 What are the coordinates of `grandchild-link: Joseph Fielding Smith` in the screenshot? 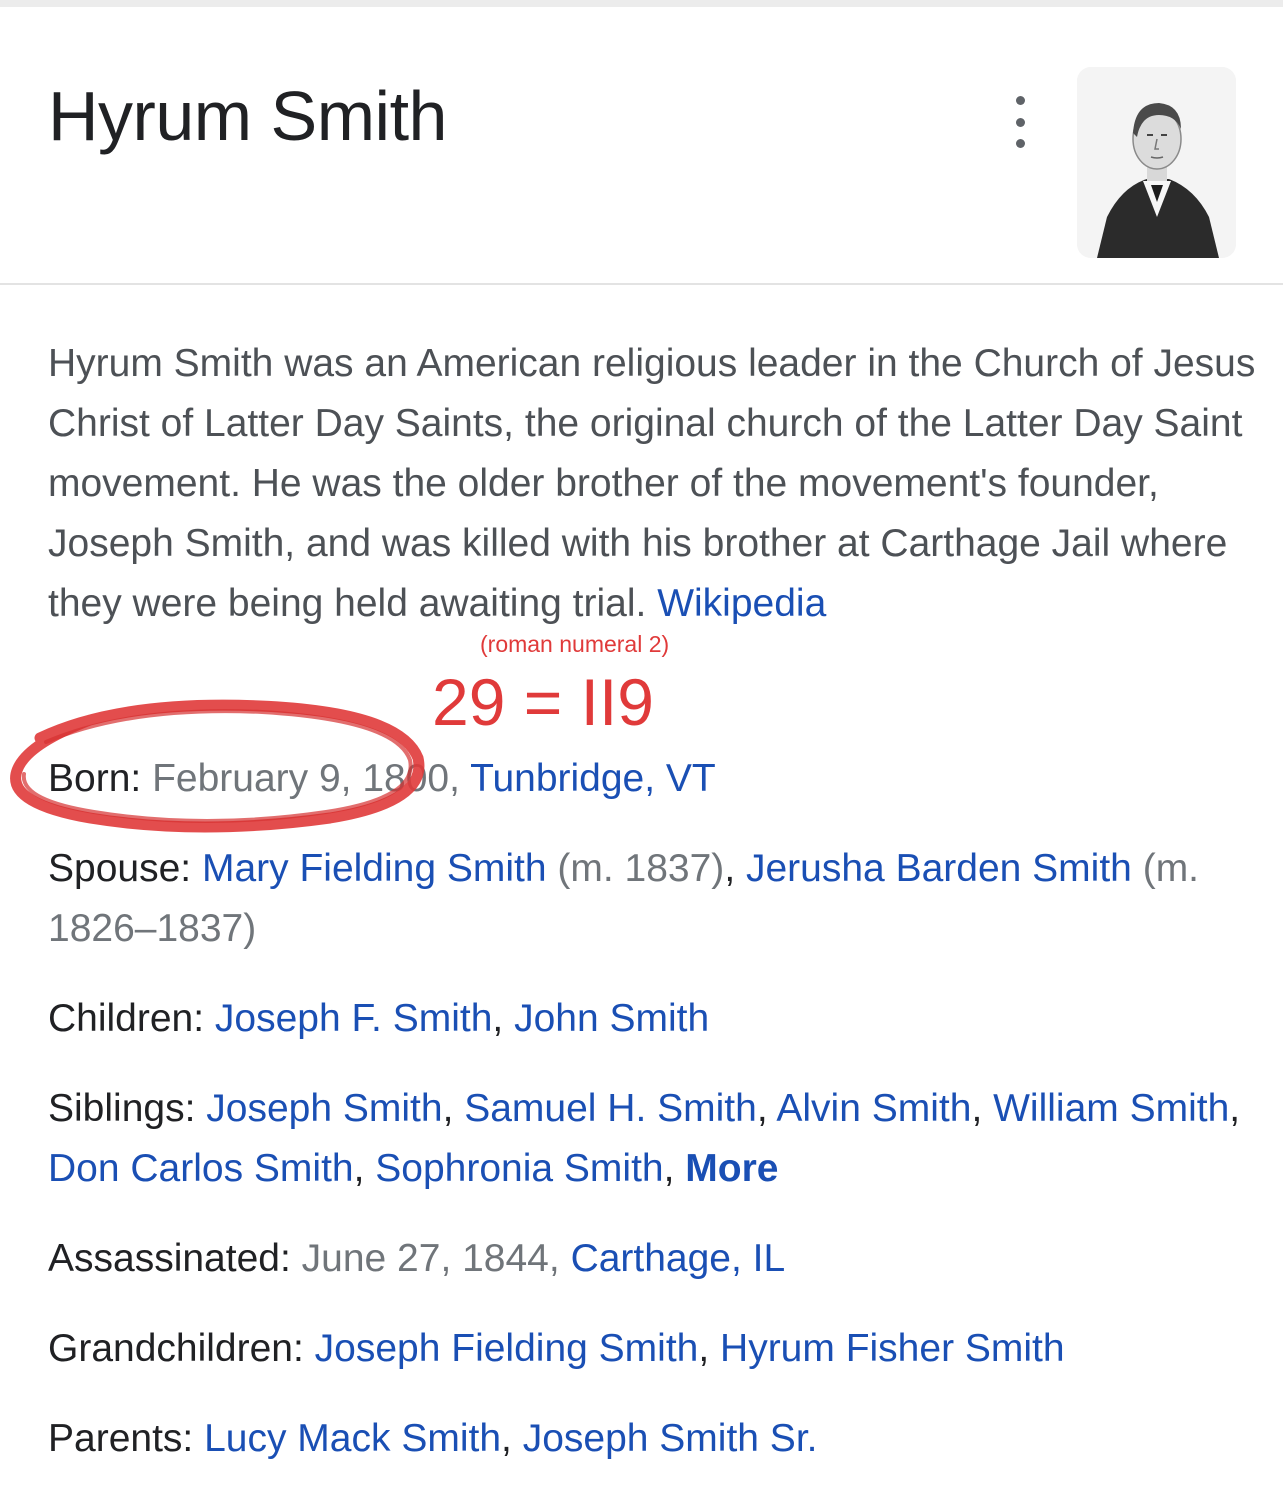 It's located at (507, 1348).